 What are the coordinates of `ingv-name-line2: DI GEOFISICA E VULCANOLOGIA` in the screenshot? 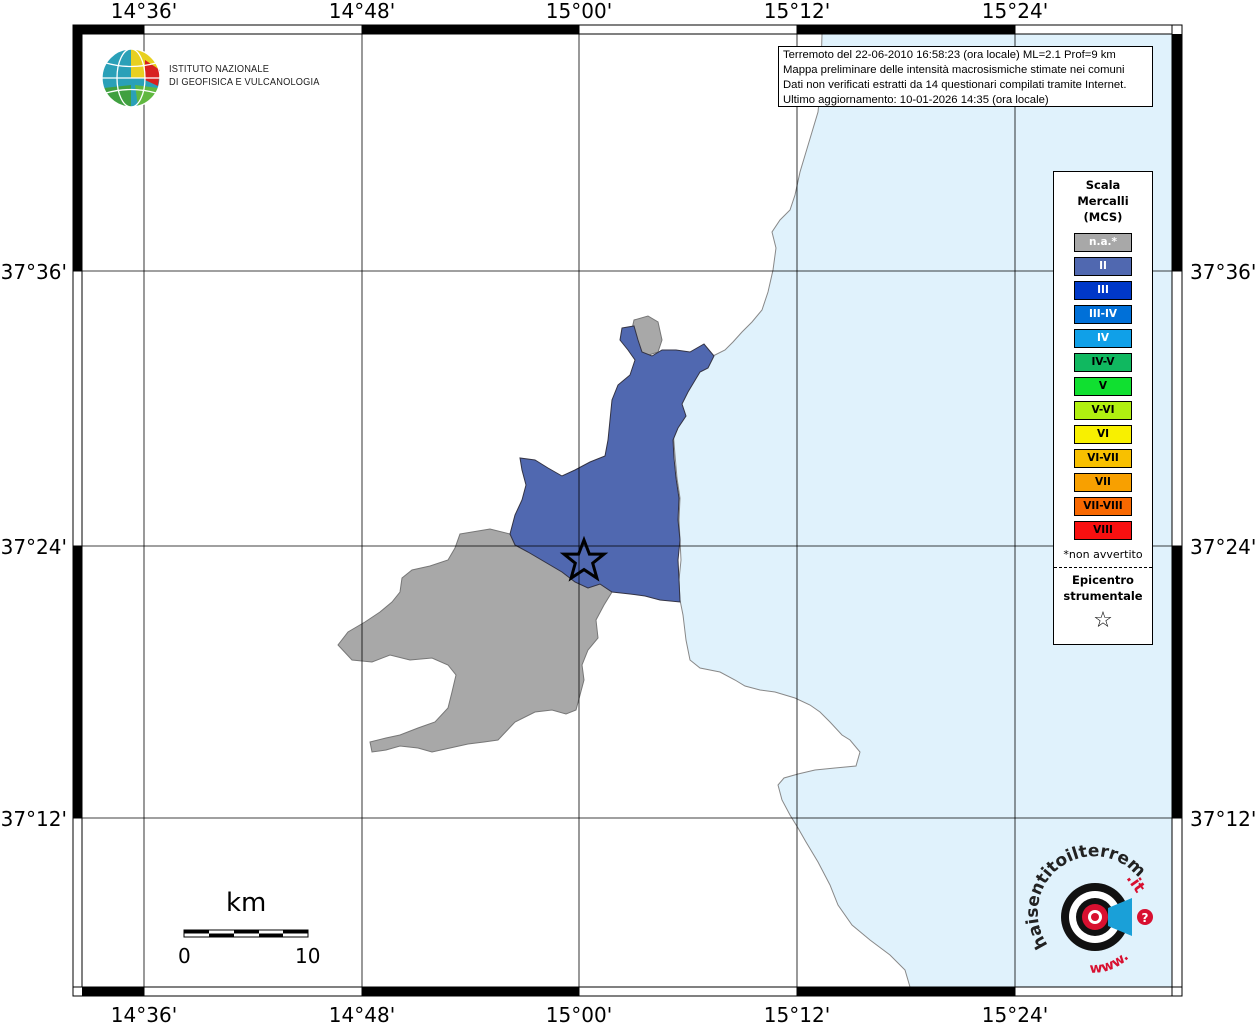 It's located at (244, 82).